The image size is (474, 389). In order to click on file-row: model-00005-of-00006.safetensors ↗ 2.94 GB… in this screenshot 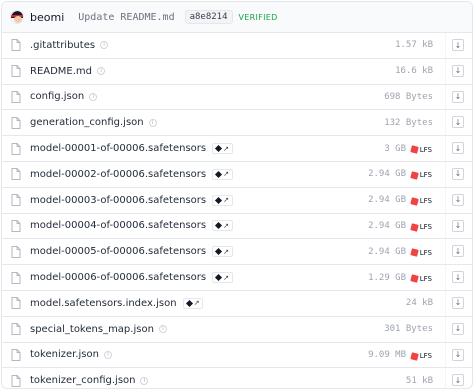, I will do `click(237, 252)`.